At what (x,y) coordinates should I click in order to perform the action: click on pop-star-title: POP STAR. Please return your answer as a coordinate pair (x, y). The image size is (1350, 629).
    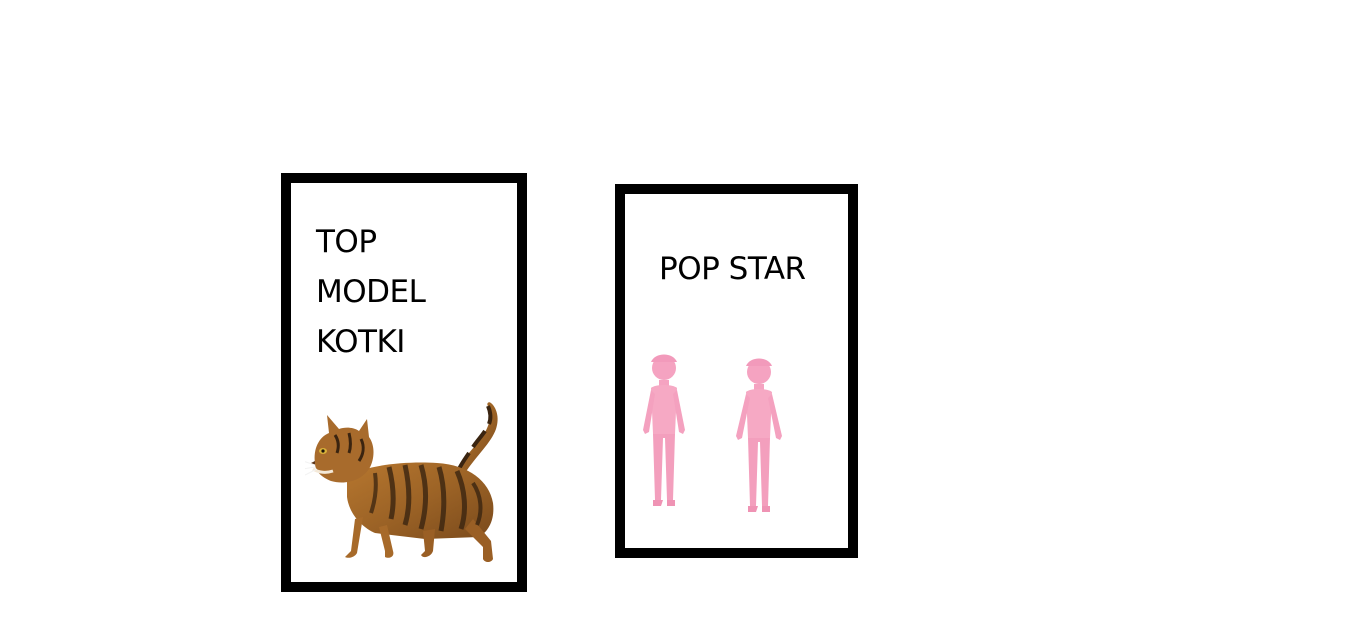
    Looking at the image, I should click on (732, 269).